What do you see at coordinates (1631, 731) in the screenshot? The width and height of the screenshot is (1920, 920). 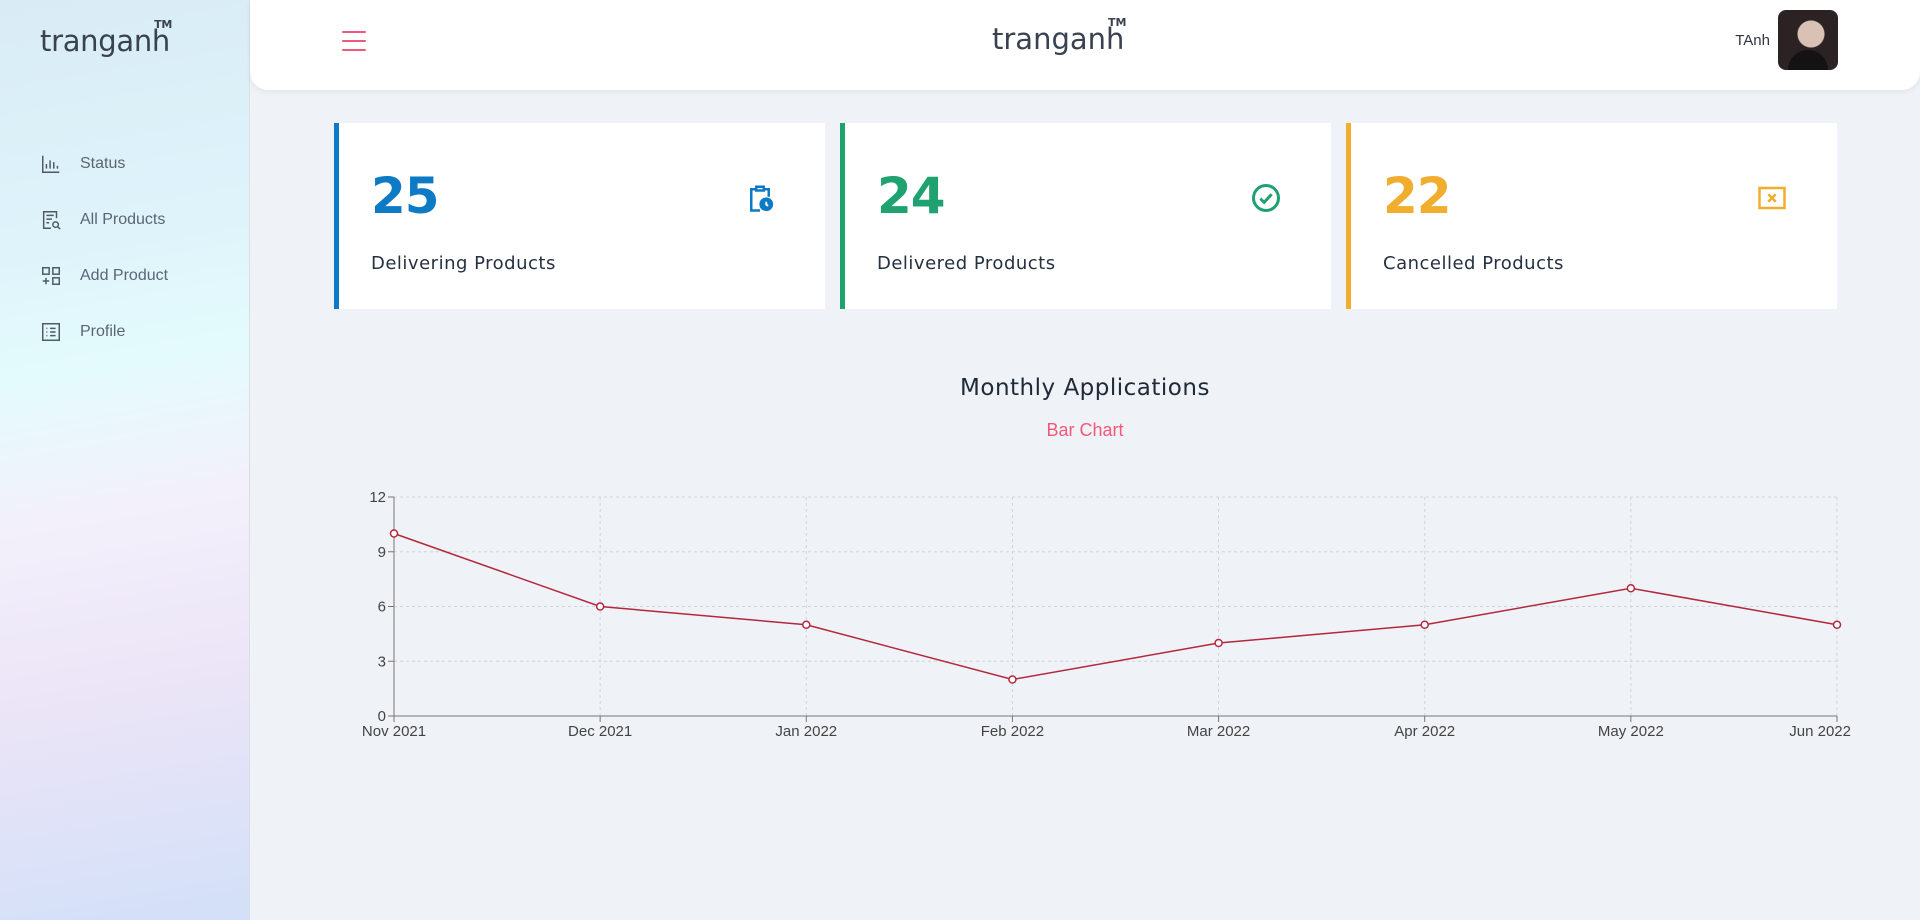 I see `x-tick-label: May 2022` at bounding box center [1631, 731].